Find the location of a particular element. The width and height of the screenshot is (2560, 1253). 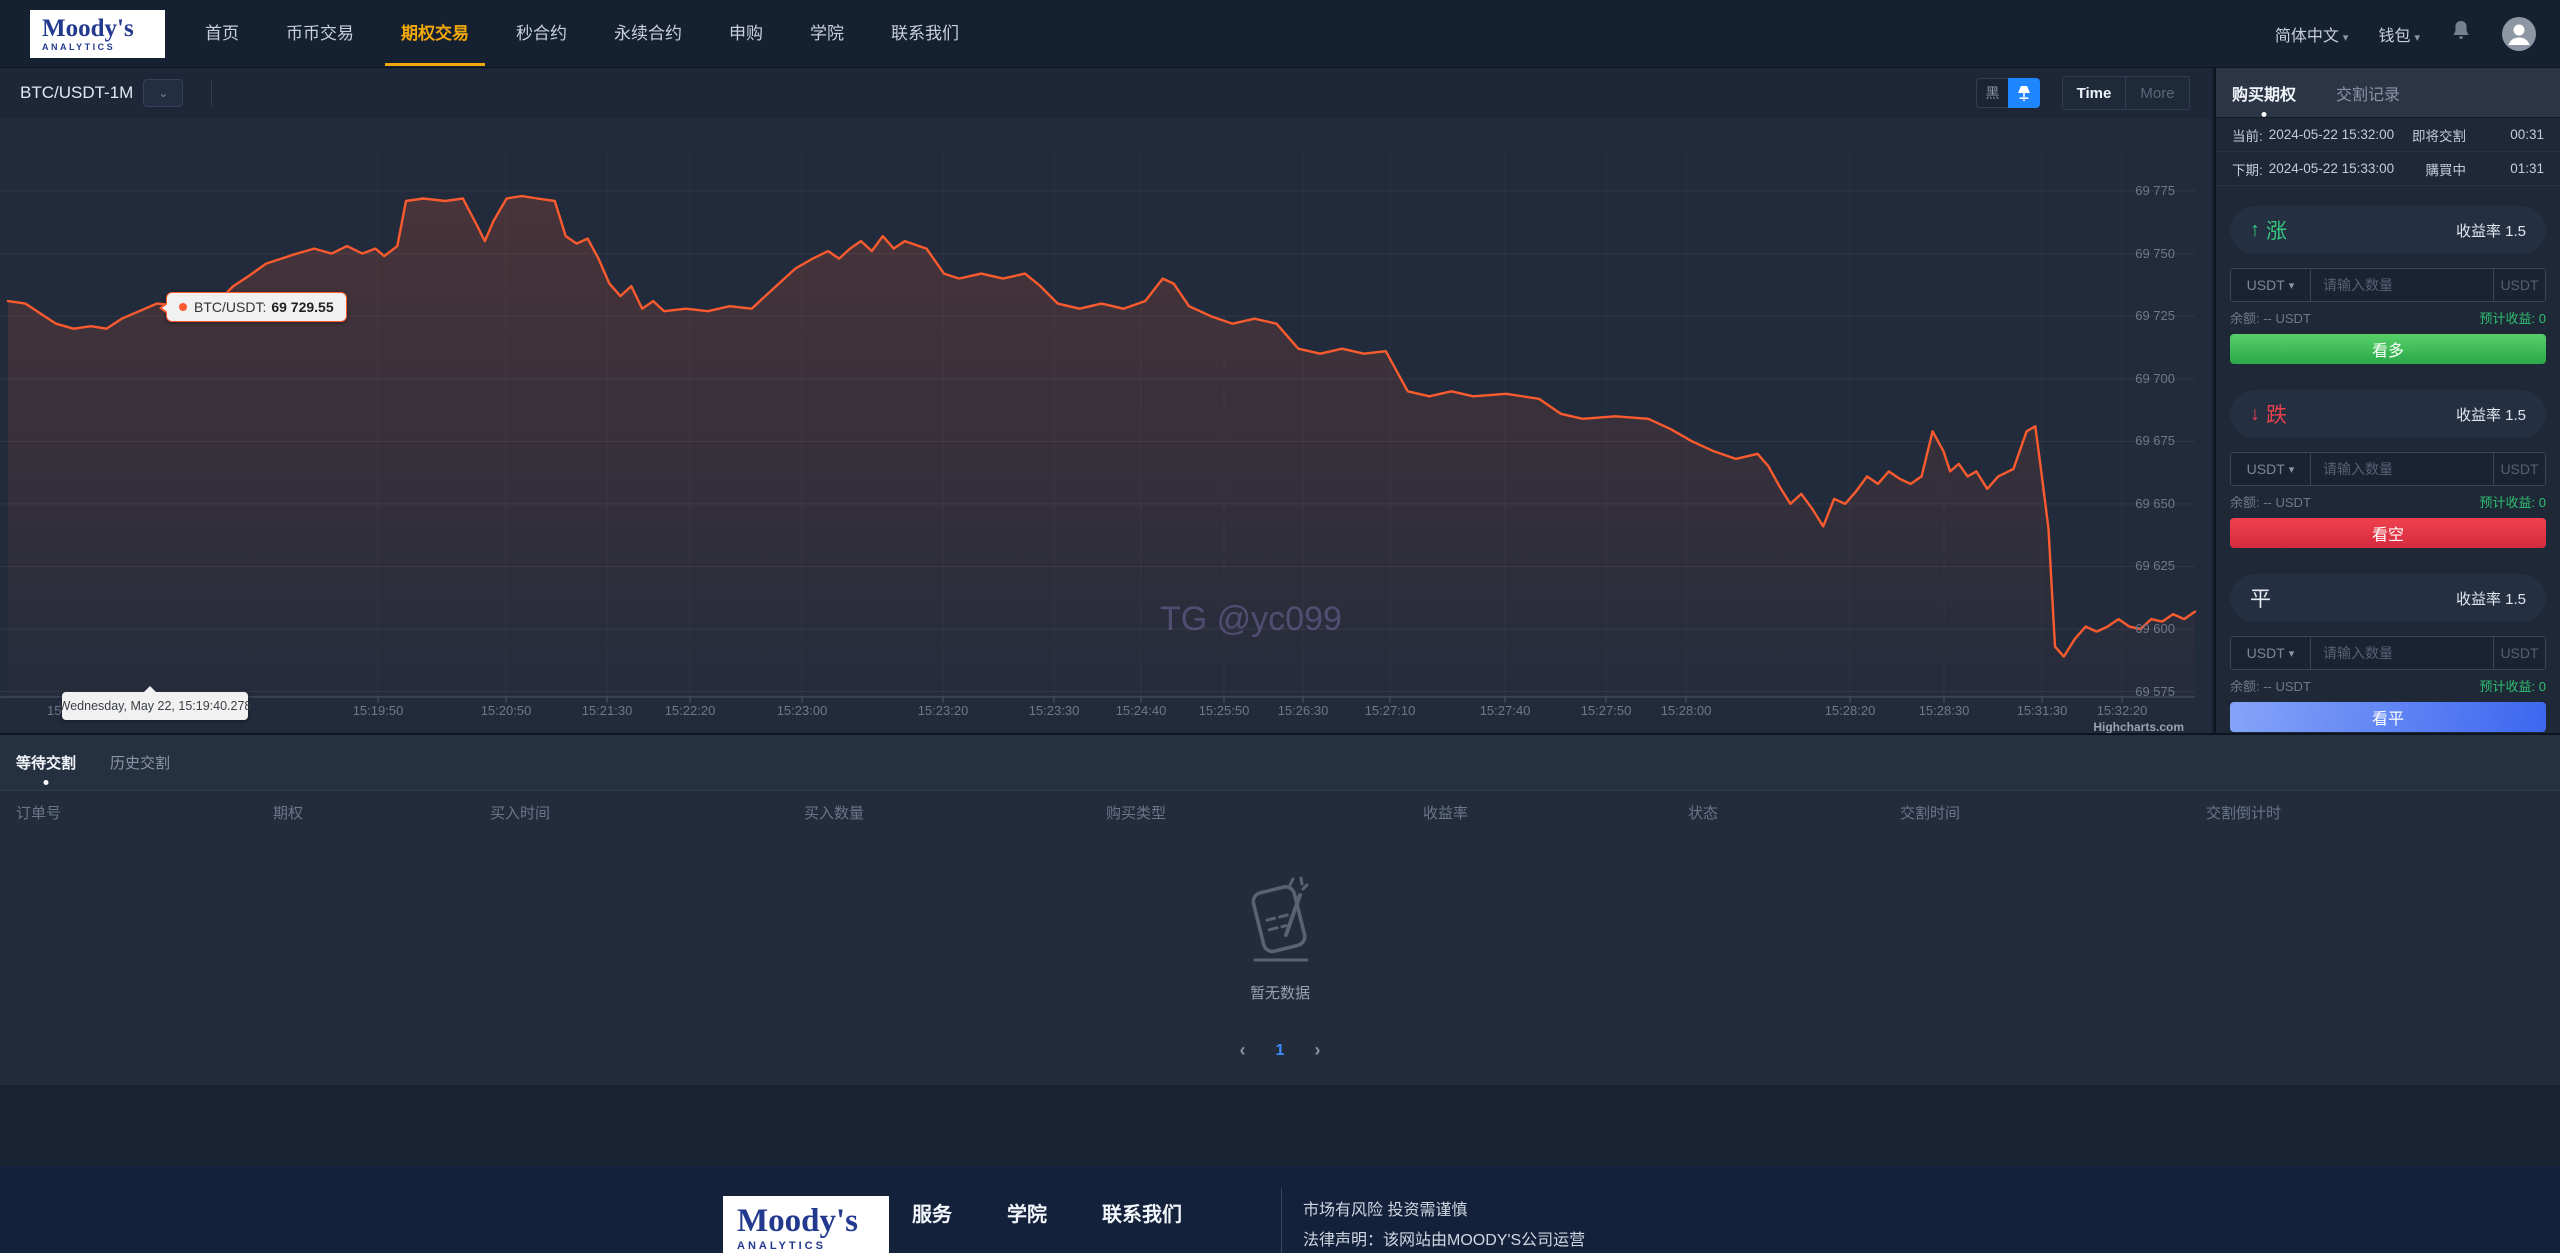

y-axis-label: 69 600 is located at coordinates (2155, 629).